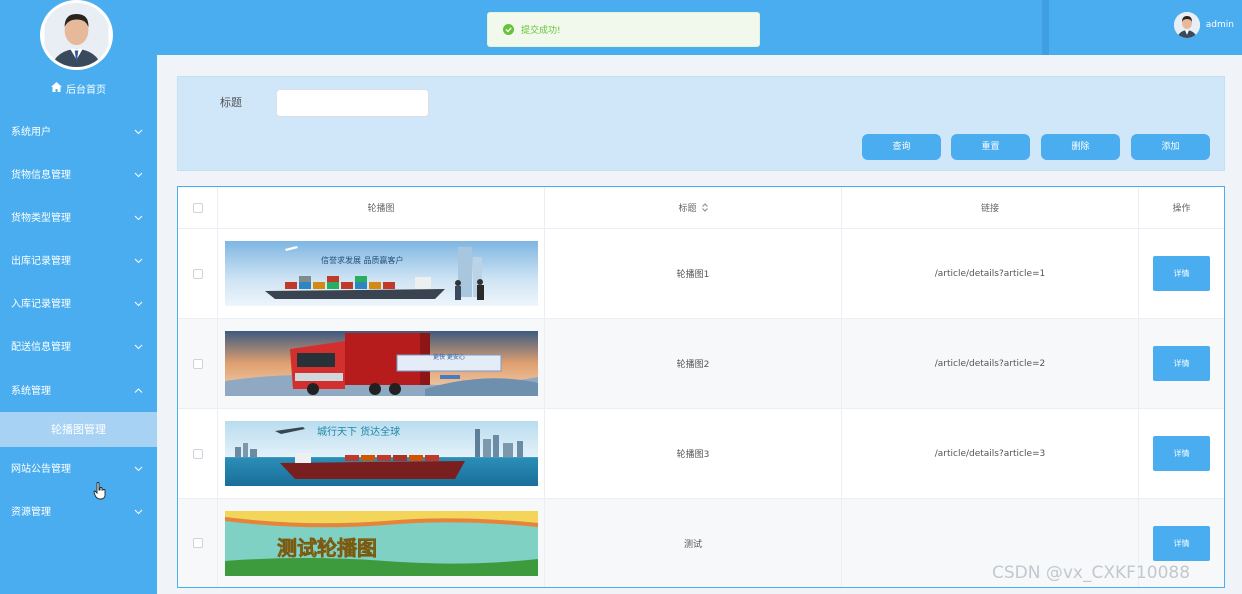  What do you see at coordinates (1219, 25) in the screenshot?
I see `username: admin` at bounding box center [1219, 25].